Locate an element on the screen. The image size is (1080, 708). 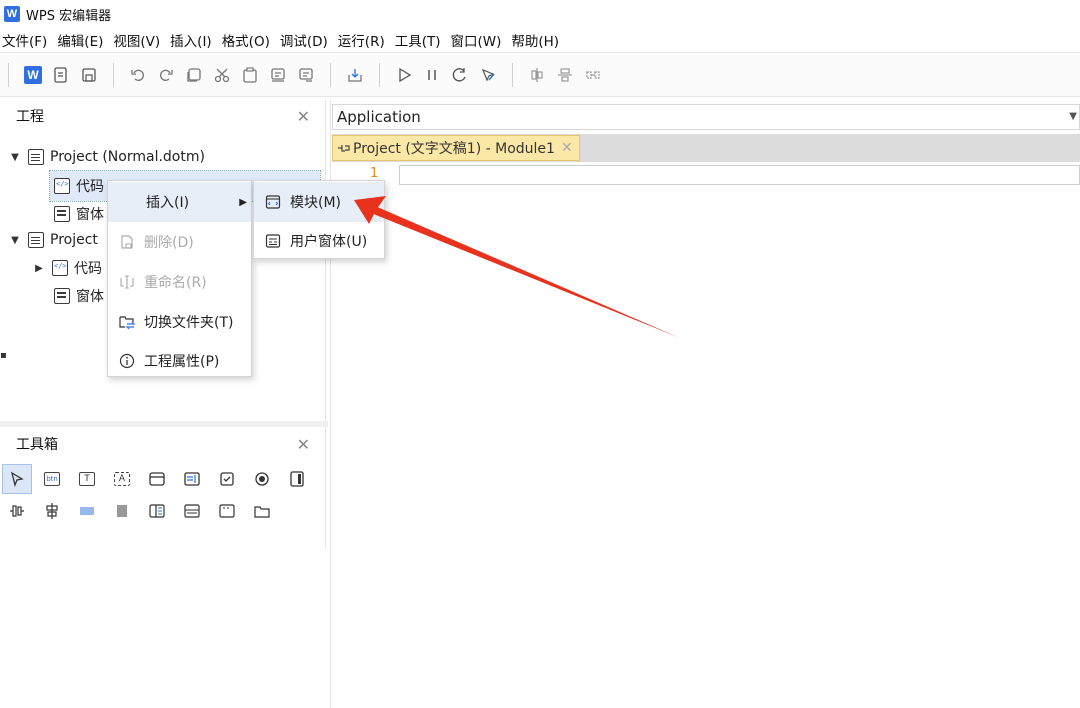
module-insert-icon is located at coordinates (61, 75).